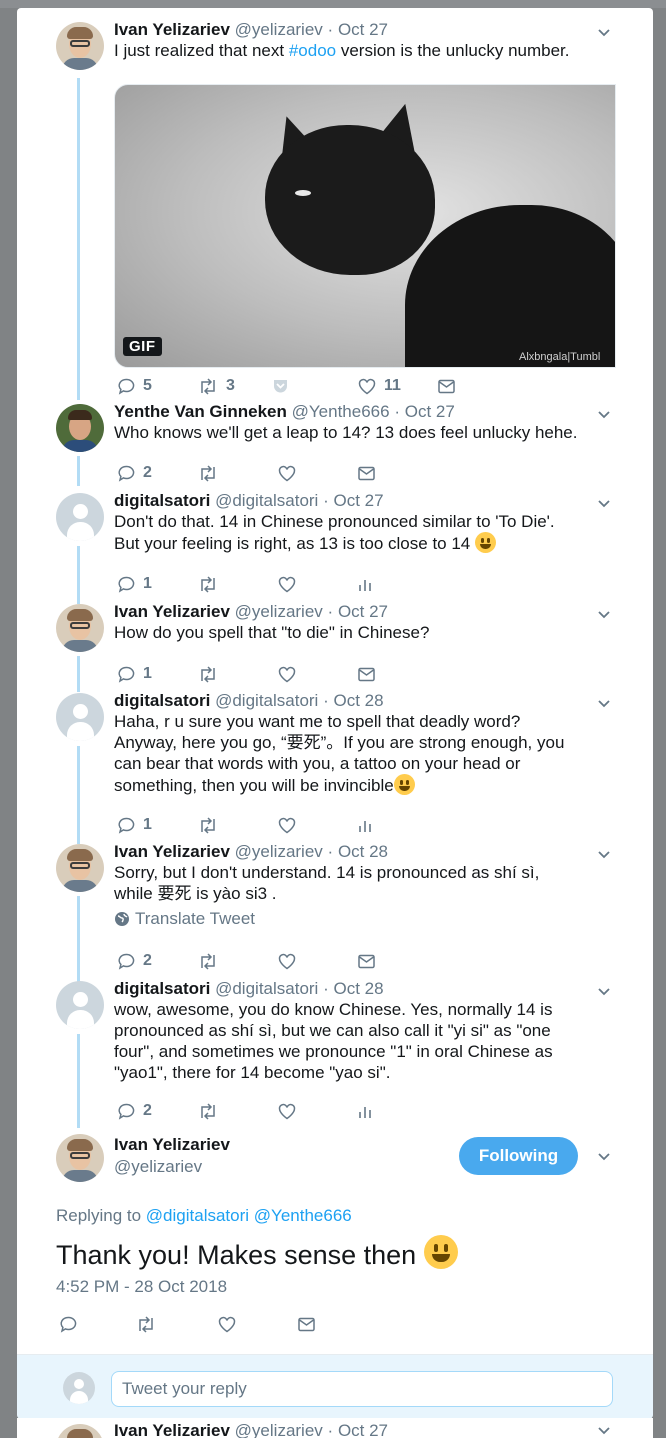  I want to click on envelope-icon, so click(306, 1324).